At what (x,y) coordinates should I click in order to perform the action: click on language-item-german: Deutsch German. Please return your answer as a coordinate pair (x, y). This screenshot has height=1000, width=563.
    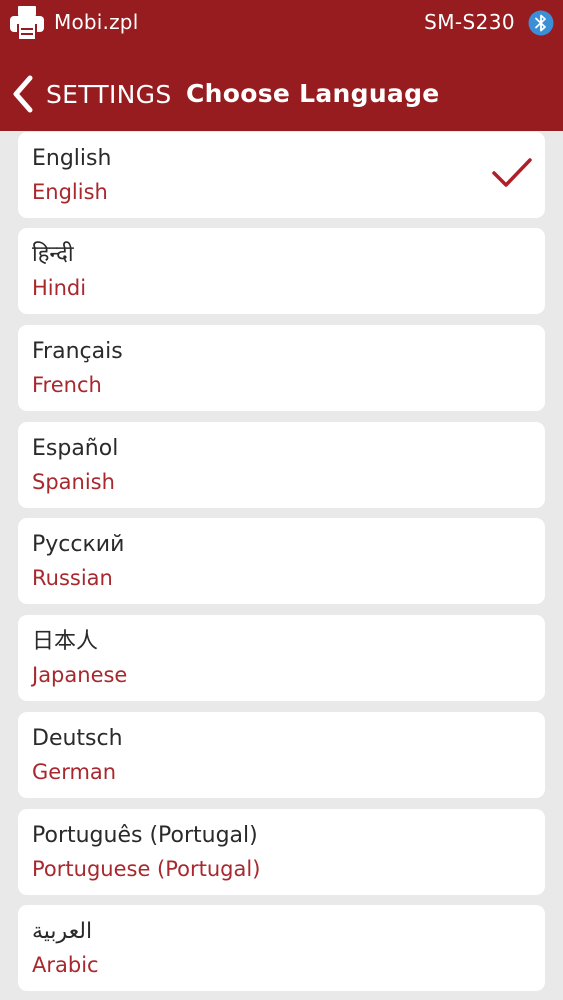
    Looking at the image, I should click on (281, 755).